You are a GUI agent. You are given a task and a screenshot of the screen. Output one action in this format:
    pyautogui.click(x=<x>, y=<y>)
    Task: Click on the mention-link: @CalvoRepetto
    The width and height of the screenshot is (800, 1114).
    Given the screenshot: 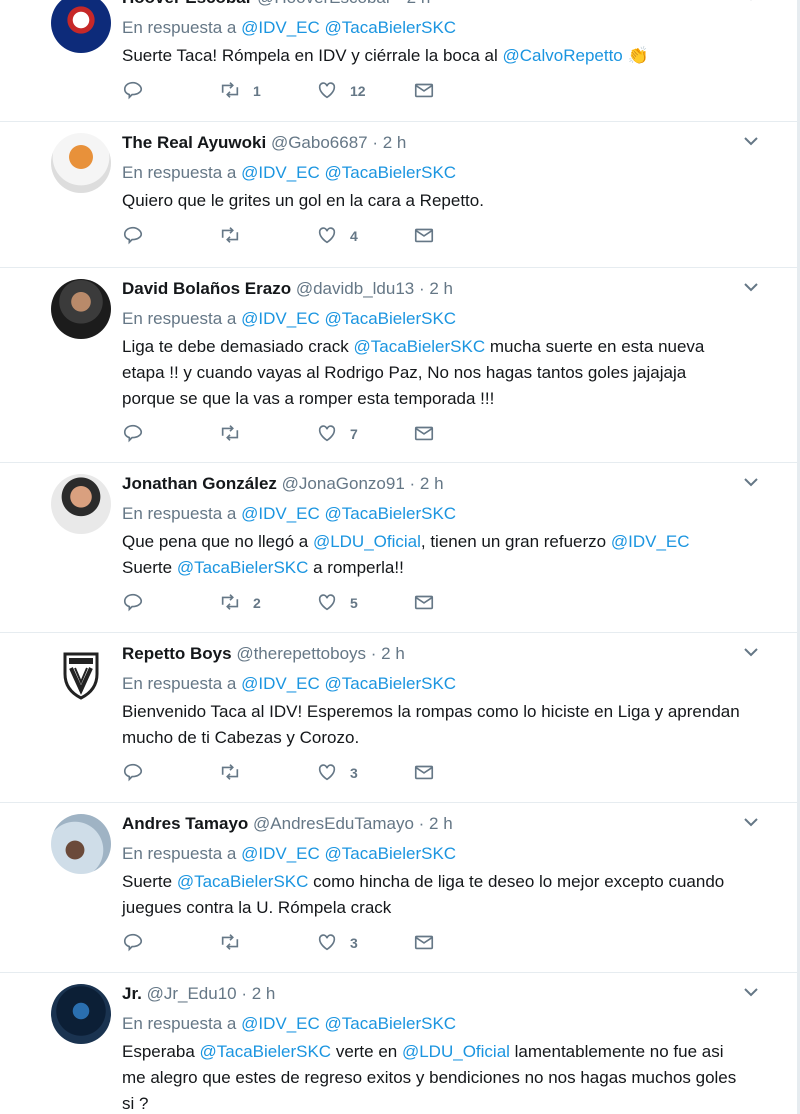 What is the action you would take?
    pyautogui.click(x=563, y=55)
    